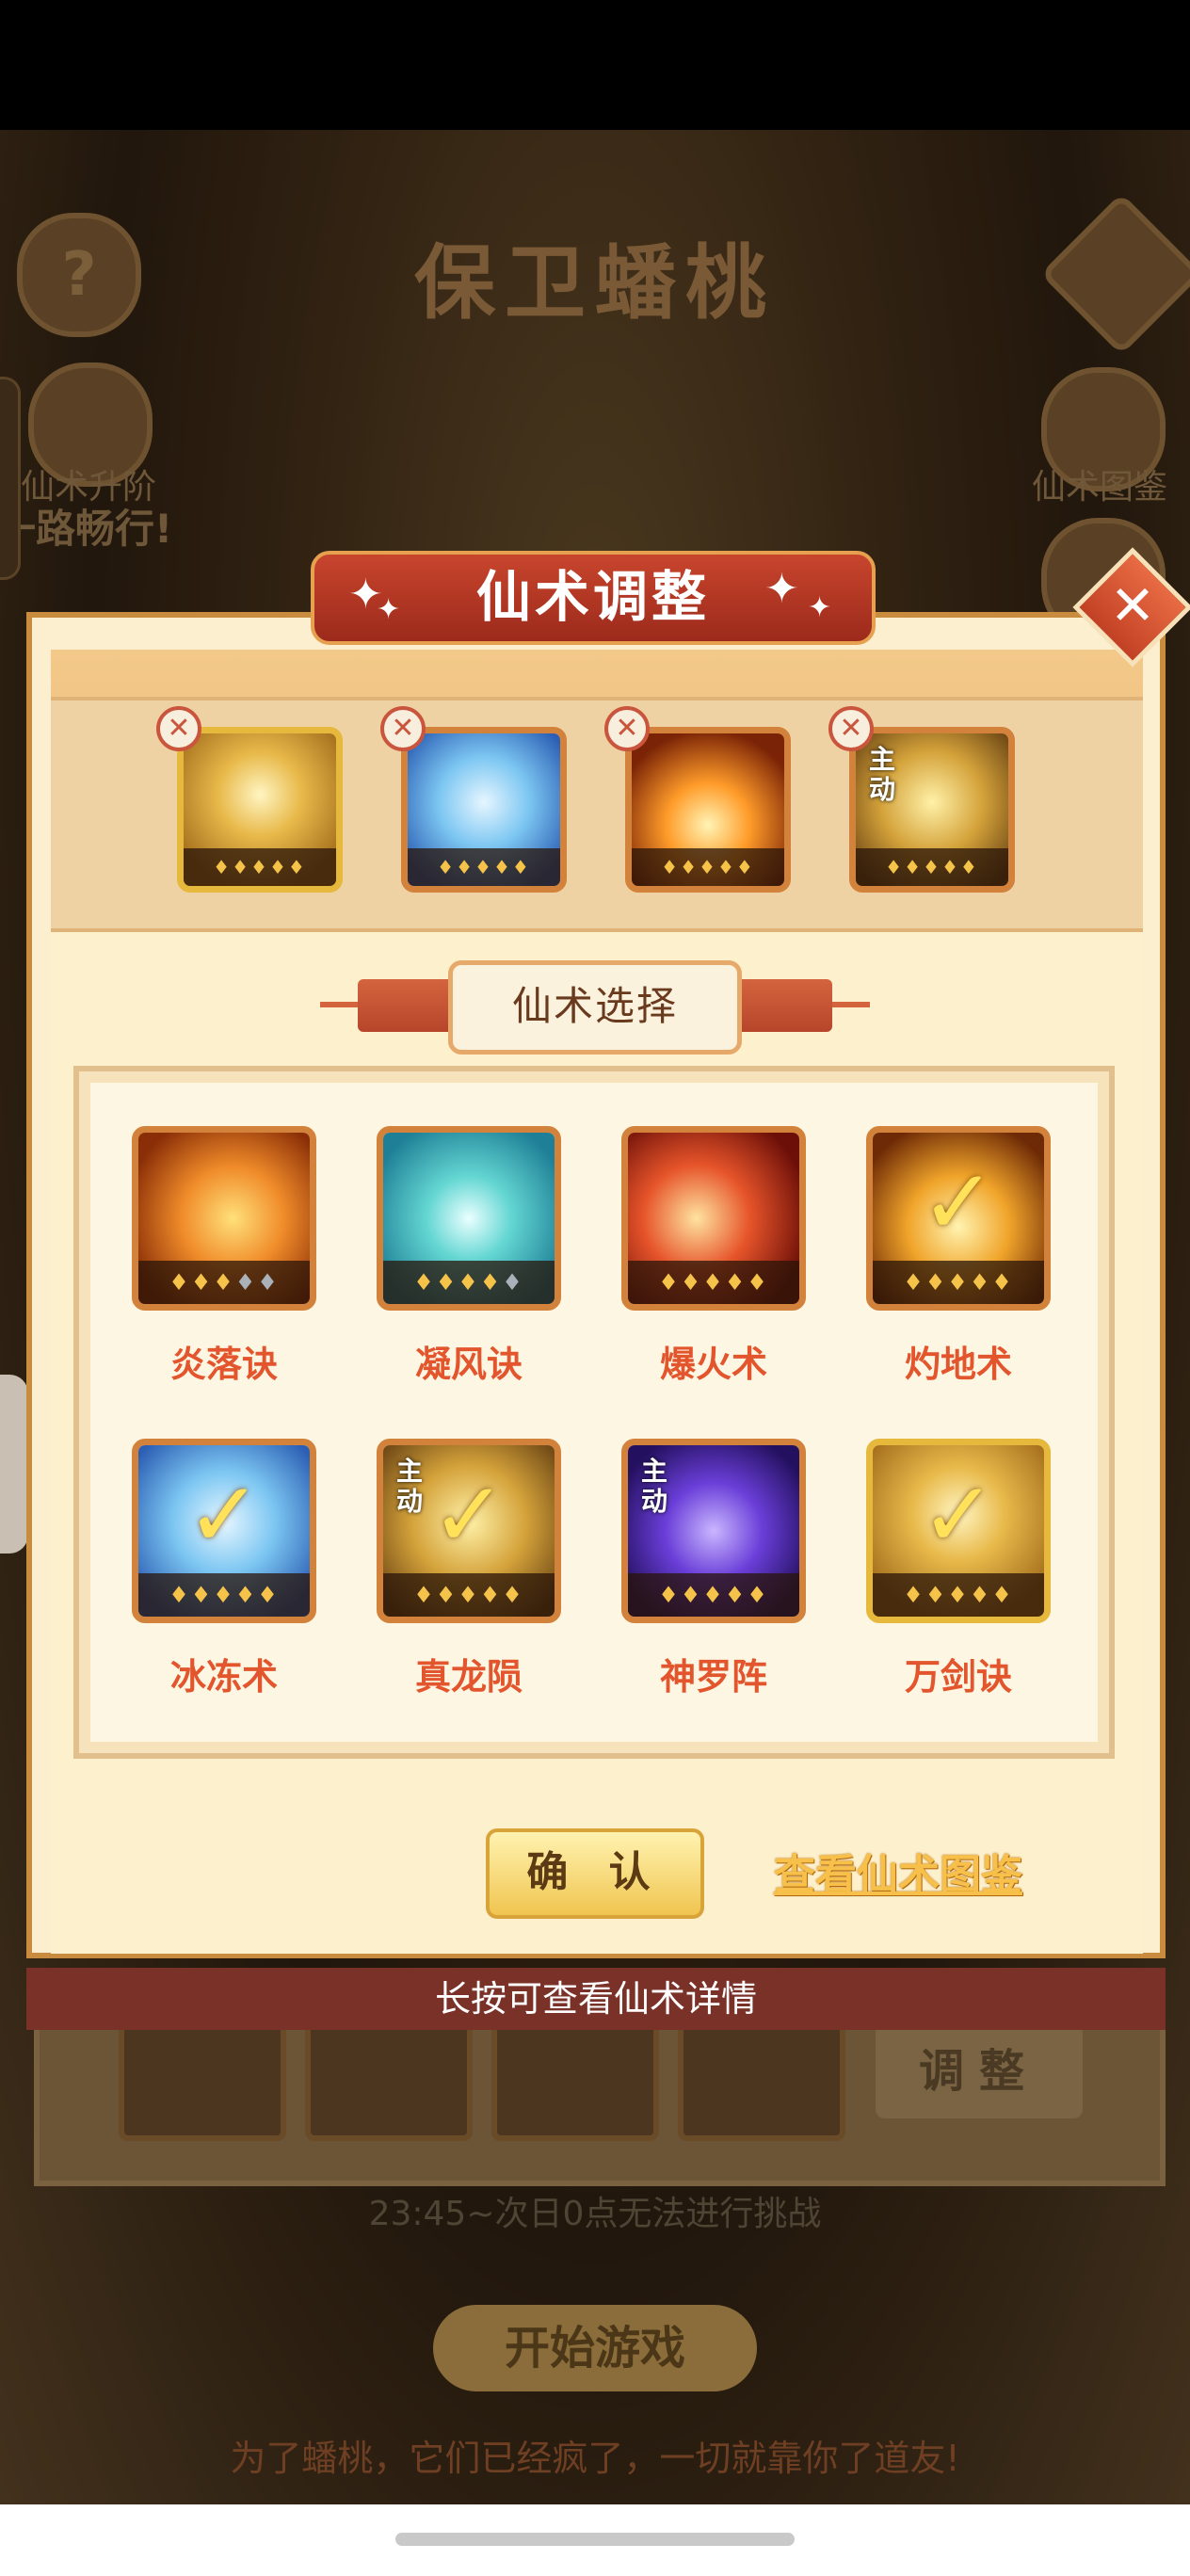  Describe the element at coordinates (958, 1364) in the screenshot. I see `skill-name-4: 灼地术` at that location.